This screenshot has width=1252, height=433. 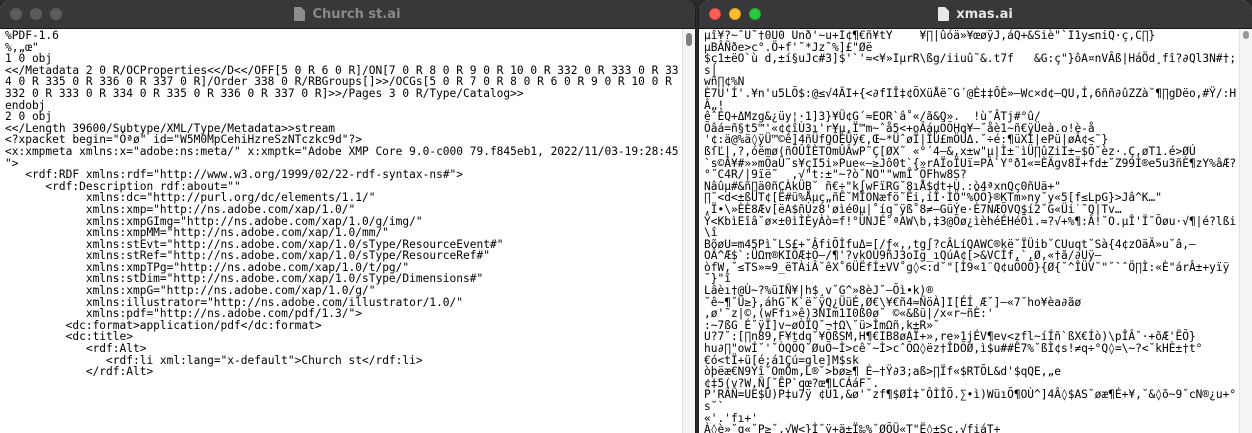 I want to click on right-titlebar: xmas.ai, so click(x=975, y=14).